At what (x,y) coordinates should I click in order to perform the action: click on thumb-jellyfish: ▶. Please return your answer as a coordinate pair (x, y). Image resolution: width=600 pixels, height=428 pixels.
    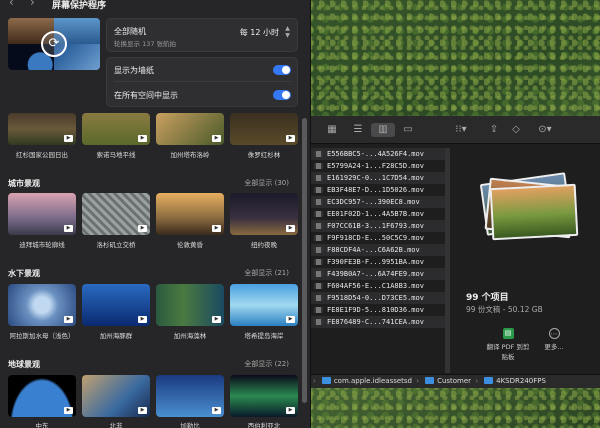
    Looking at the image, I should click on (42, 305).